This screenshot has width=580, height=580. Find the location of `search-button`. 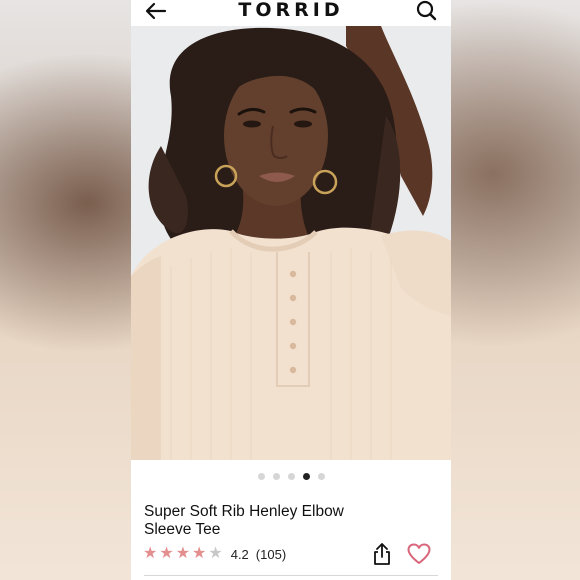

search-button is located at coordinates (427, 11).